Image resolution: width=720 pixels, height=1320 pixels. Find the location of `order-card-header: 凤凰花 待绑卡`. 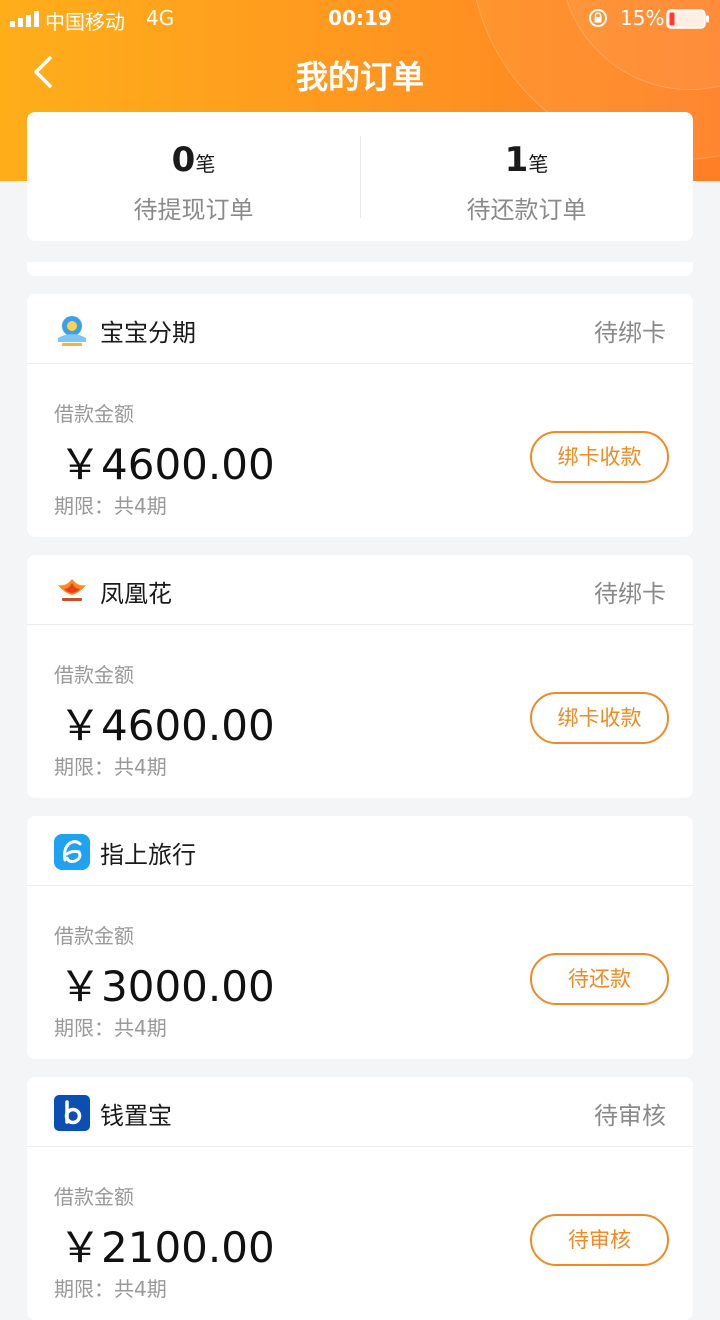

order-card-header: 凤凰花 待绑卡 is located at coordinates (360, 590).